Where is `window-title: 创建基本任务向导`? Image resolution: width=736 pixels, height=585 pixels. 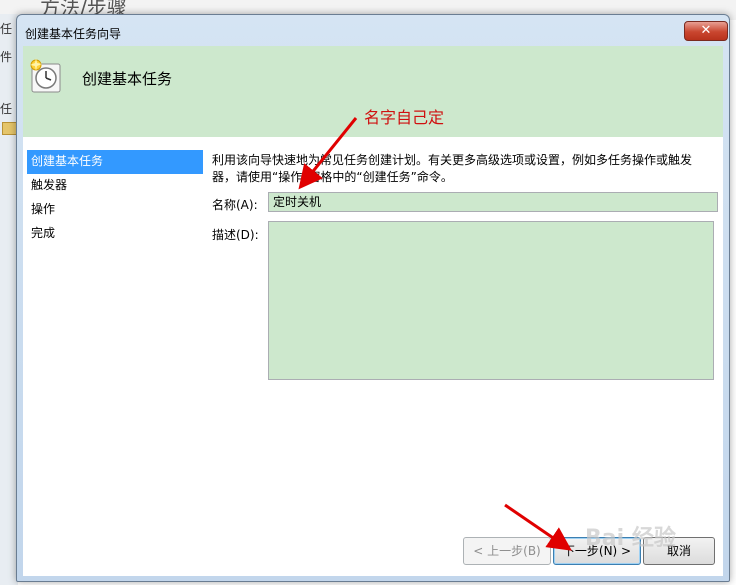
window-title: 创建基本任务向导 is located at coordinates (73, 34).